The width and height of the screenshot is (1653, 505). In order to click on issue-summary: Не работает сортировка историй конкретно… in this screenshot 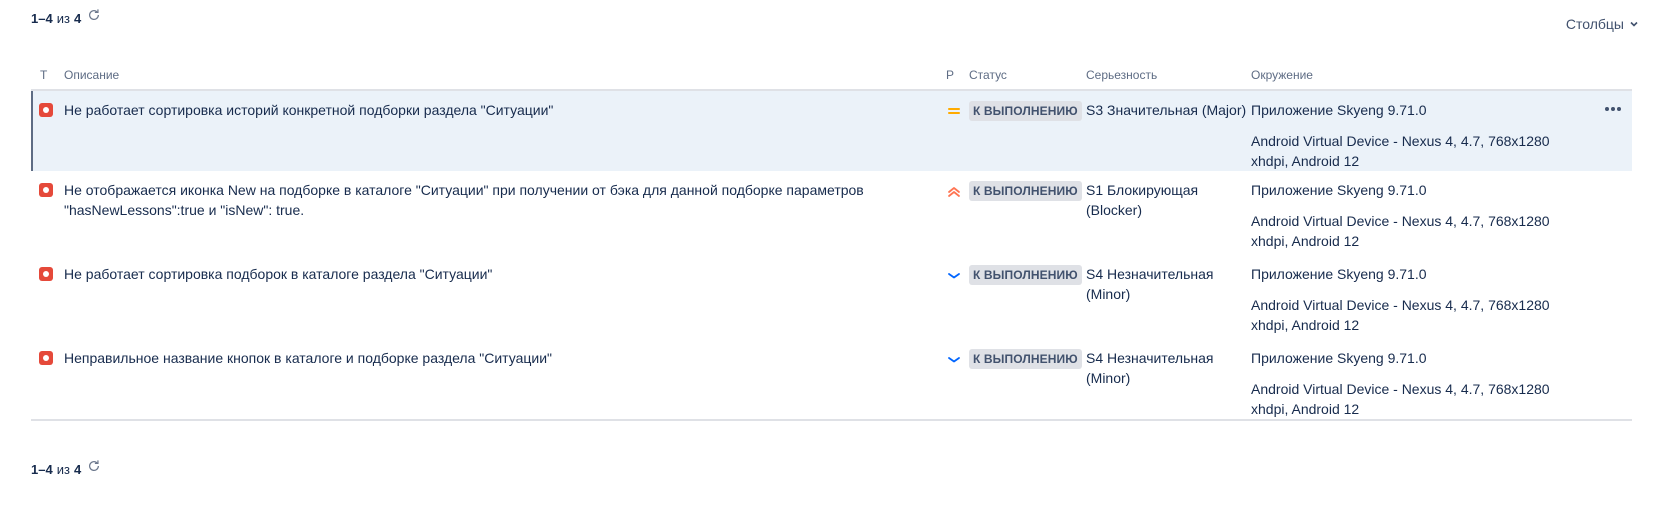, I will do `click(484, 110)`.